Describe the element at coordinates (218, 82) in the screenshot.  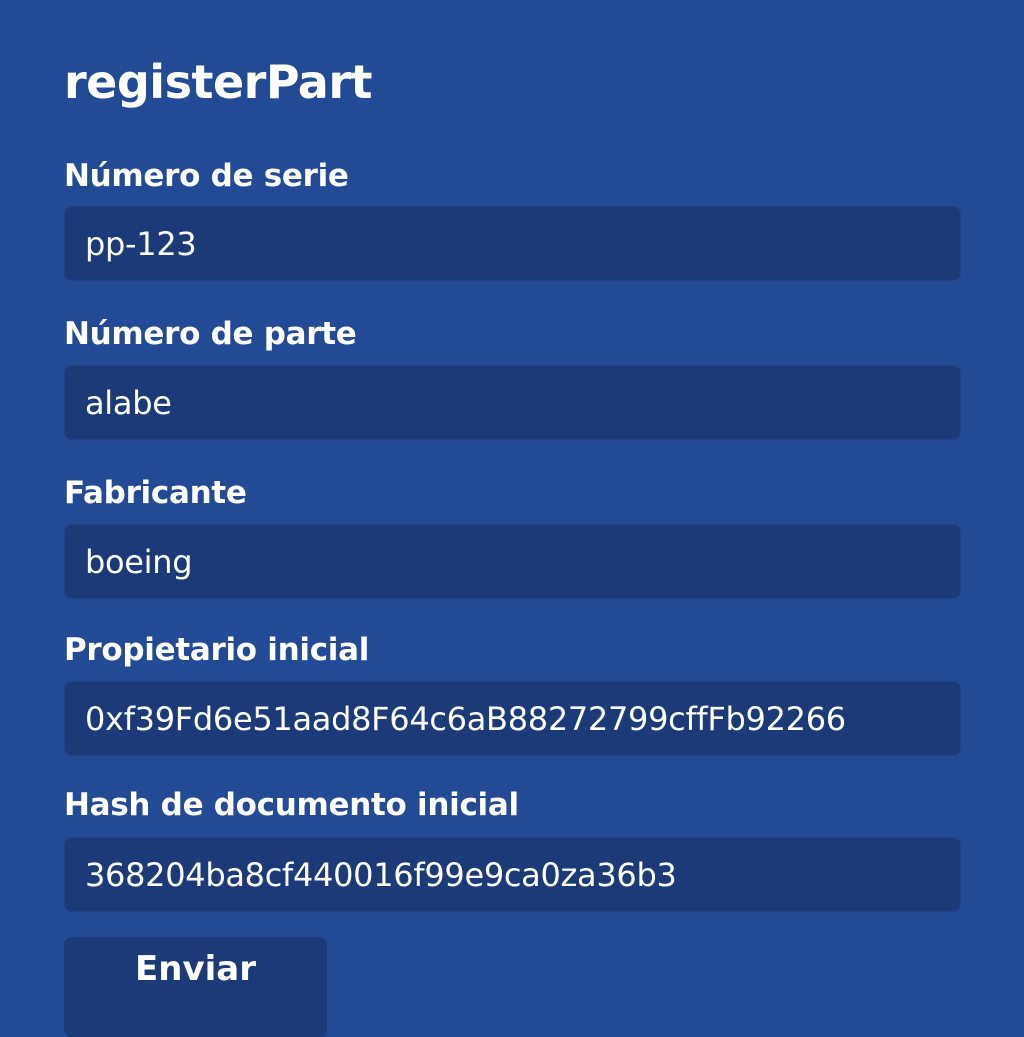
I see `page-title: registerPart` at that location.